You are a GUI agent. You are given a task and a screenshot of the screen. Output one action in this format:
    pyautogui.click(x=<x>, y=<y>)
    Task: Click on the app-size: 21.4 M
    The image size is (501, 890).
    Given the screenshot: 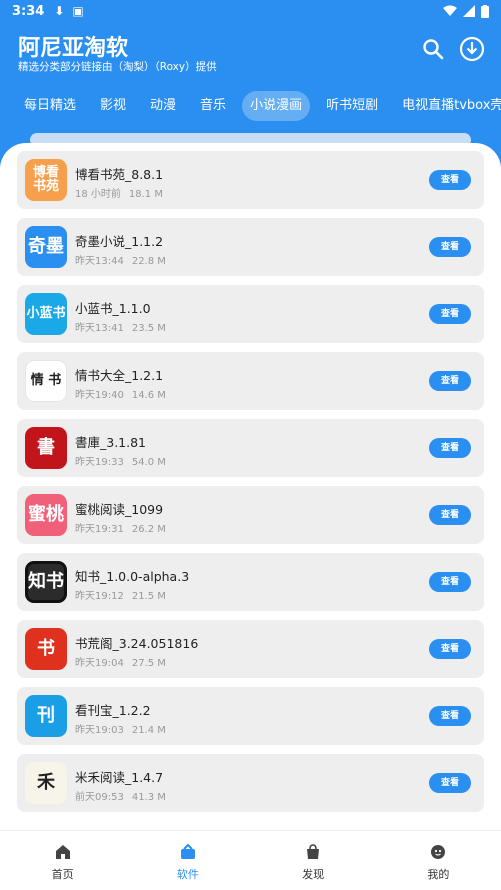 What is the action you would take?
    pyautogui.click(x=148, y=730)
    